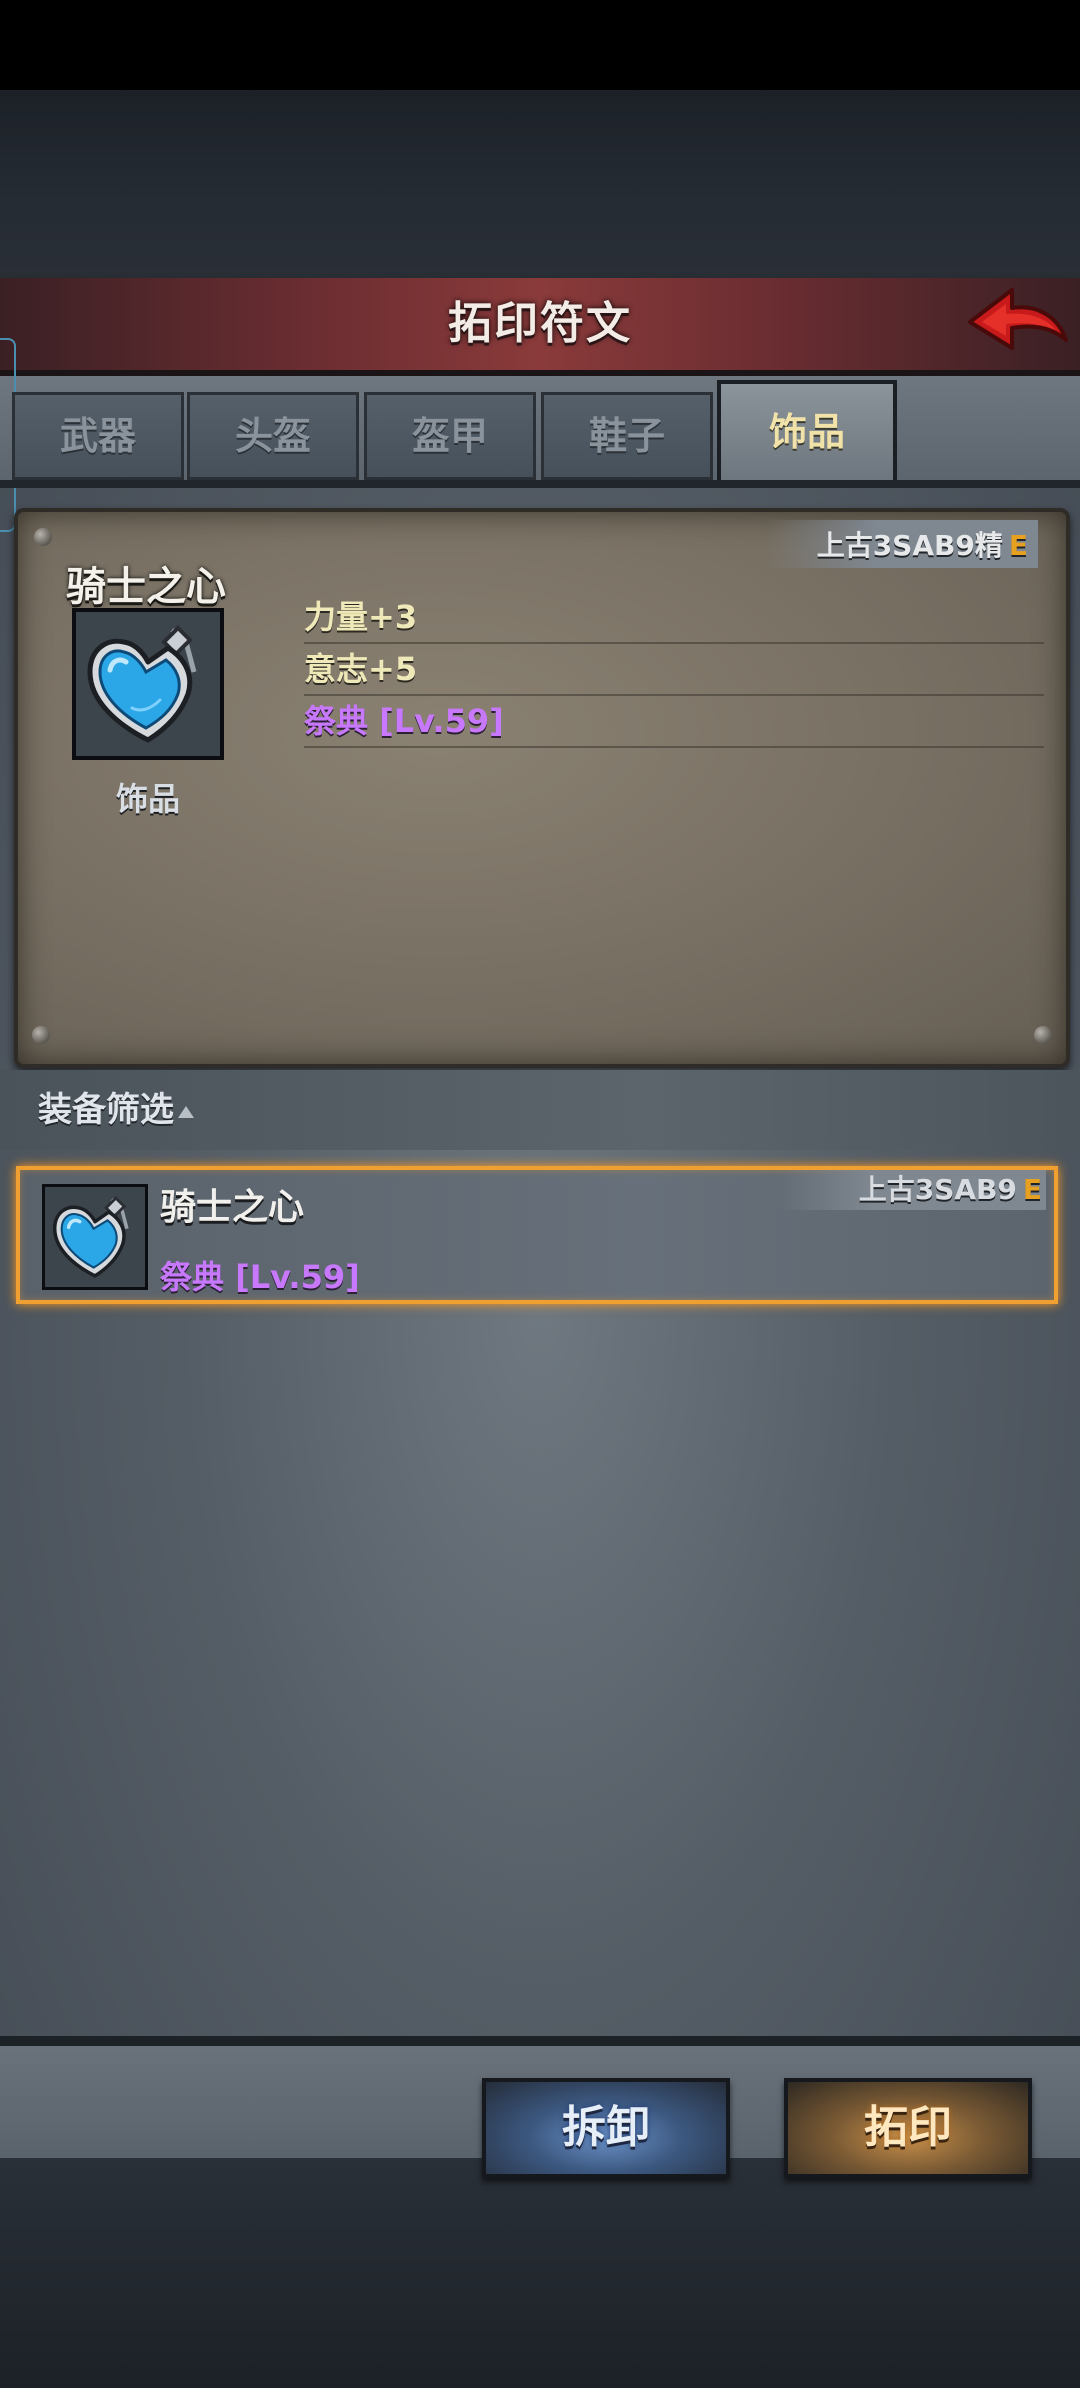 The width and height of the screenshot is (1080, 2388). What do you see at coordinates (146, 587) in the screenshot?
I see `item-name: 骑士之心` at bounding box center [146, 587].